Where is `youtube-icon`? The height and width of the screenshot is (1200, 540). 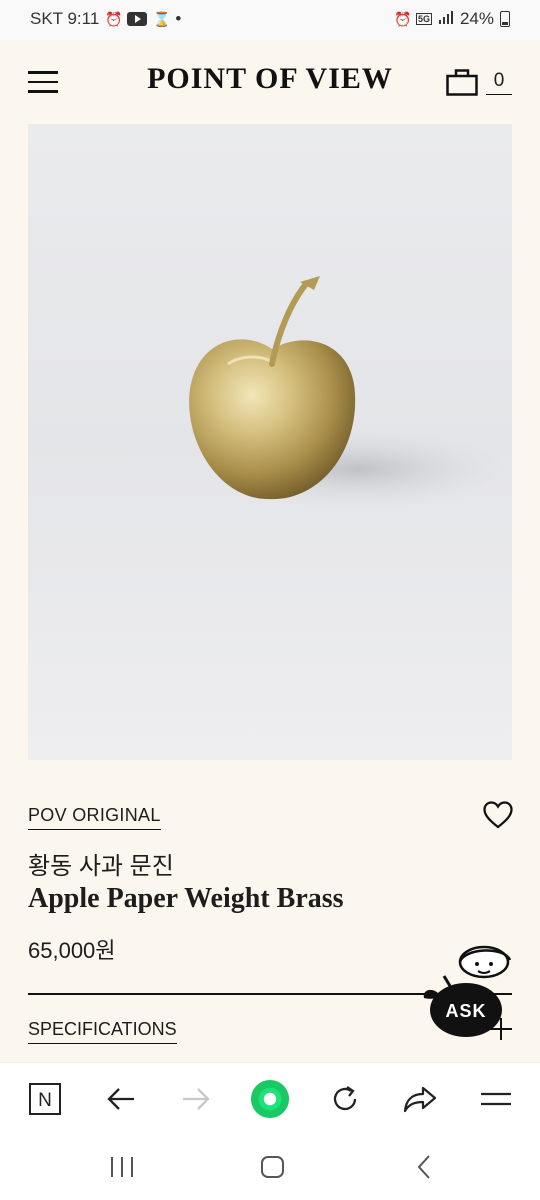
youtube-icon is located at coordinates (137, 19).